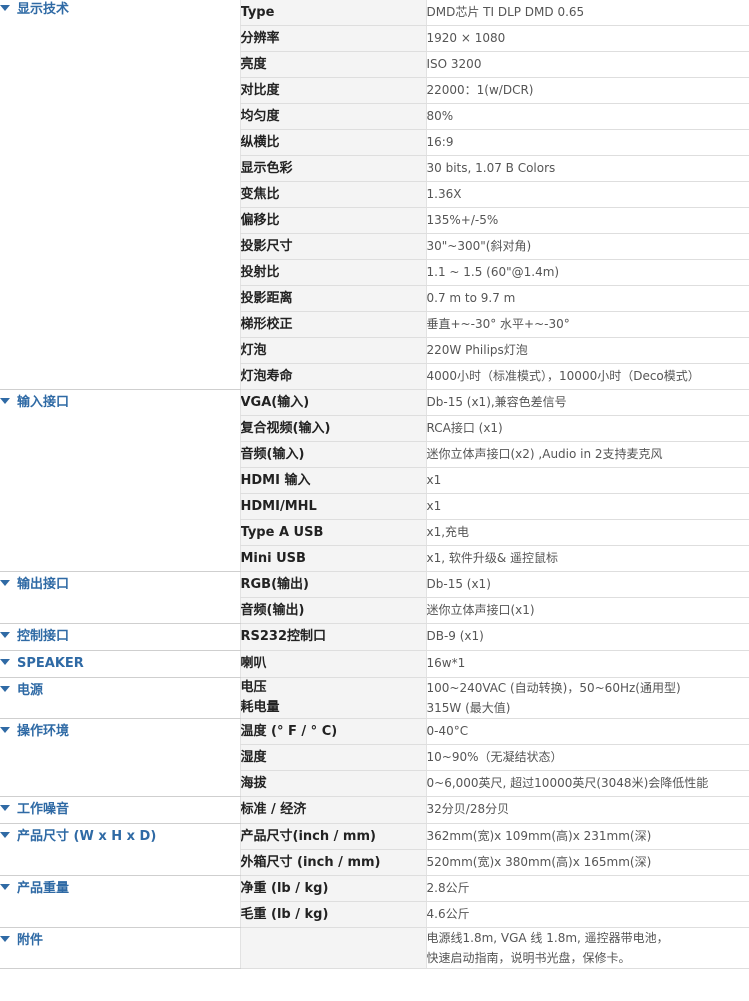  Describe the element at coordinates (587, 168) in the screenshot. I see `spec-value-cell: 30 bits, 1.07 B Colors` at that location.